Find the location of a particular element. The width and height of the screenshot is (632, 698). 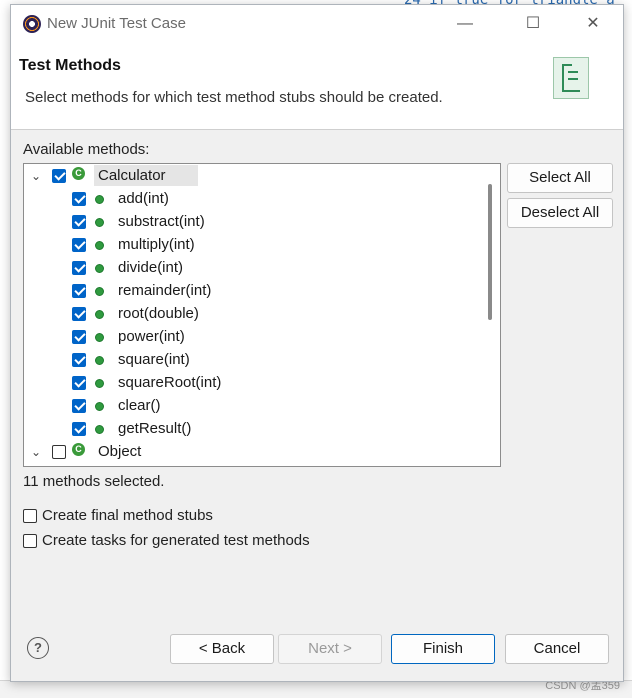

final-stubs-checkbox is located at coordinates (30, 516).